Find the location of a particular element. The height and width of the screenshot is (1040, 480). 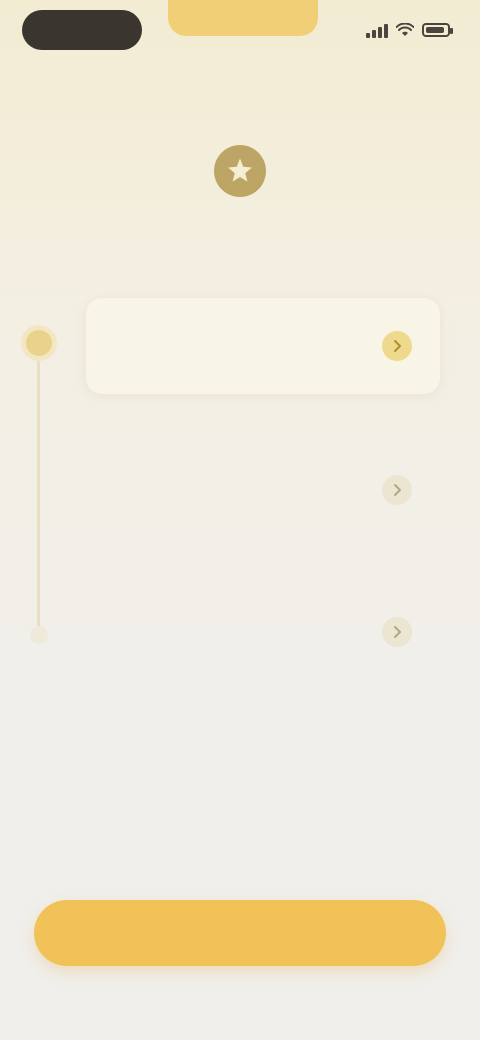

status-bar is located at coordinates (240, 28).